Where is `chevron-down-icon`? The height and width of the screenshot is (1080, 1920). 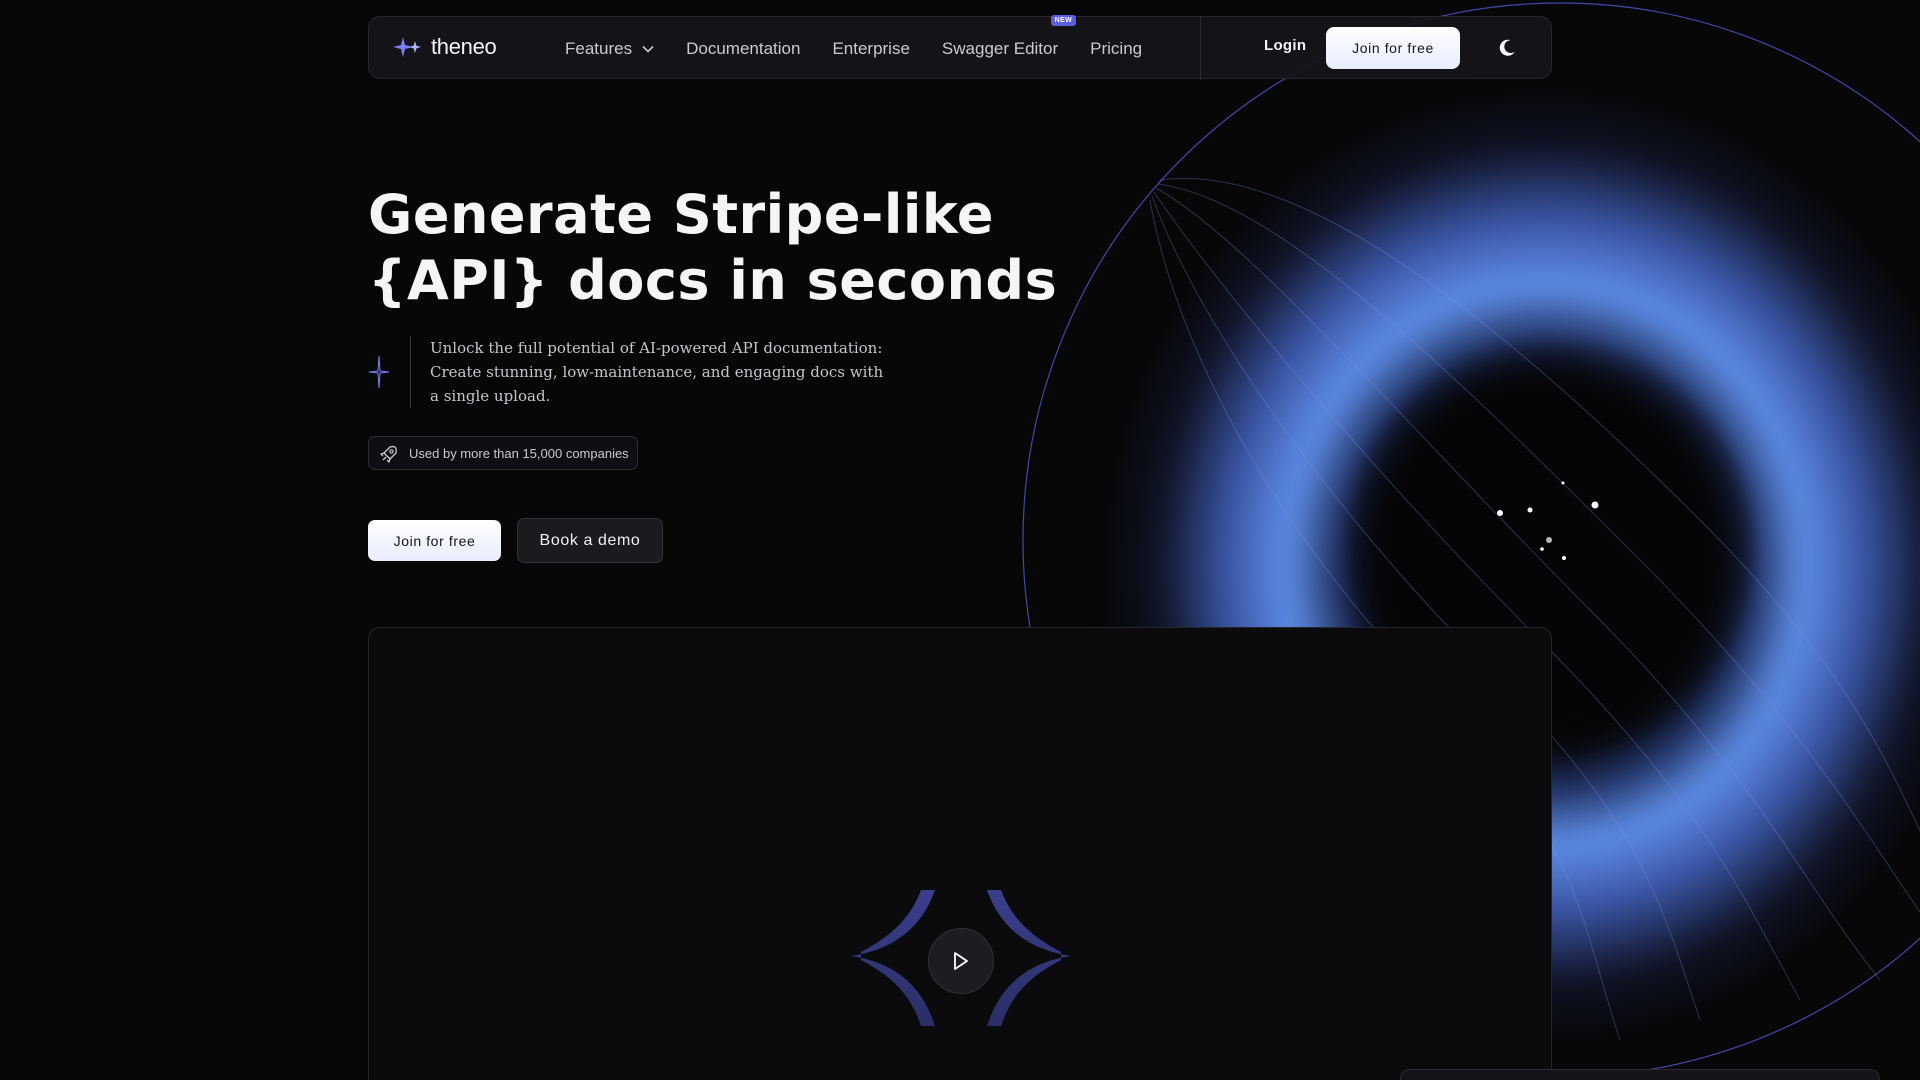 chevron-down-icon is located at coordinates (648, 49).